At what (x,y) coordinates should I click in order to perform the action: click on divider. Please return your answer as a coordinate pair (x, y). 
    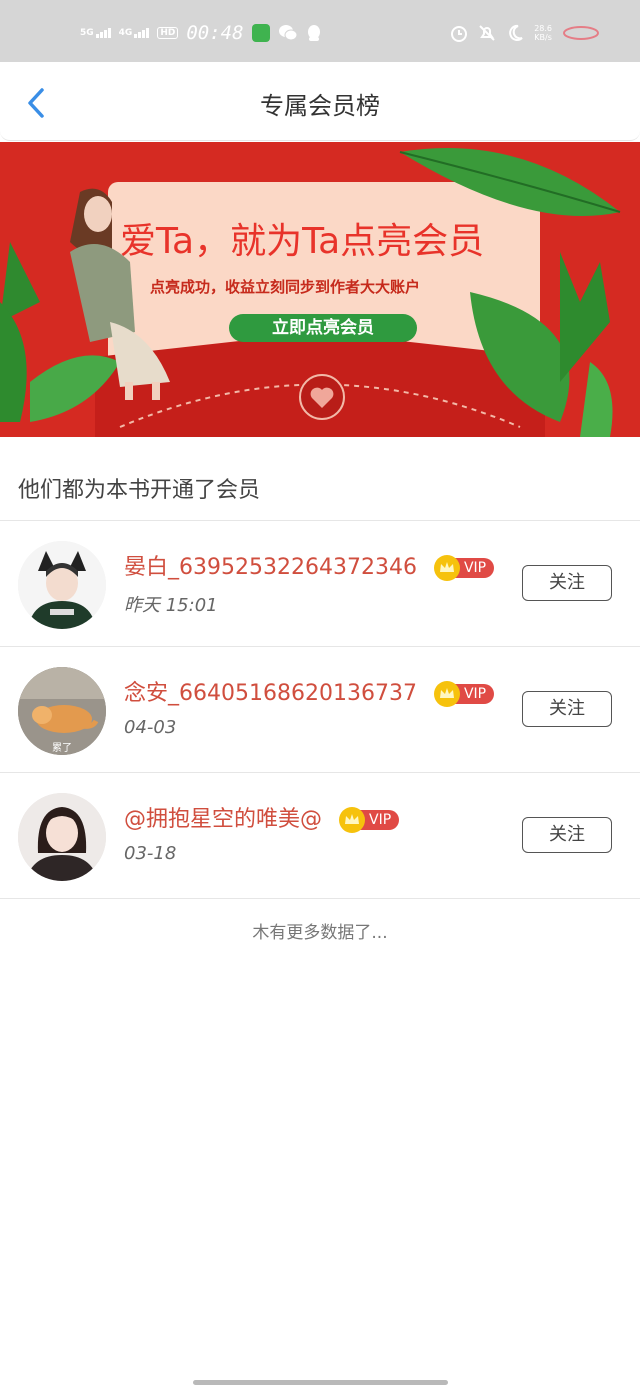
    Looking at the image, I should click on (320, 898).